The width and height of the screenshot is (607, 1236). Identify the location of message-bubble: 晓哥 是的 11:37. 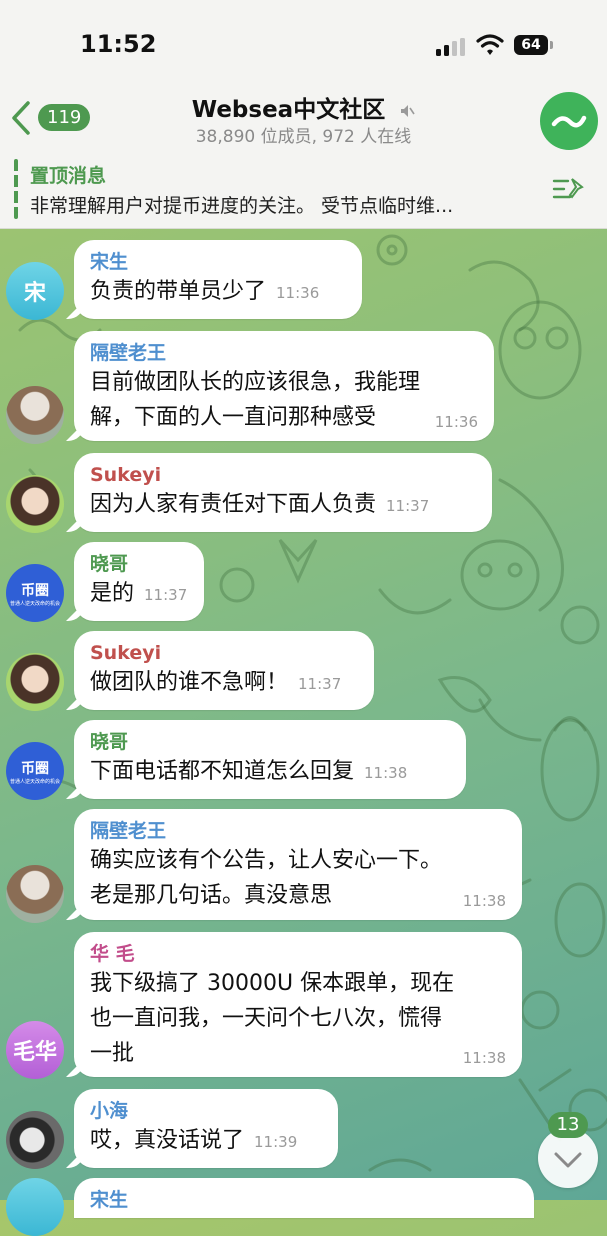
(139, 581).